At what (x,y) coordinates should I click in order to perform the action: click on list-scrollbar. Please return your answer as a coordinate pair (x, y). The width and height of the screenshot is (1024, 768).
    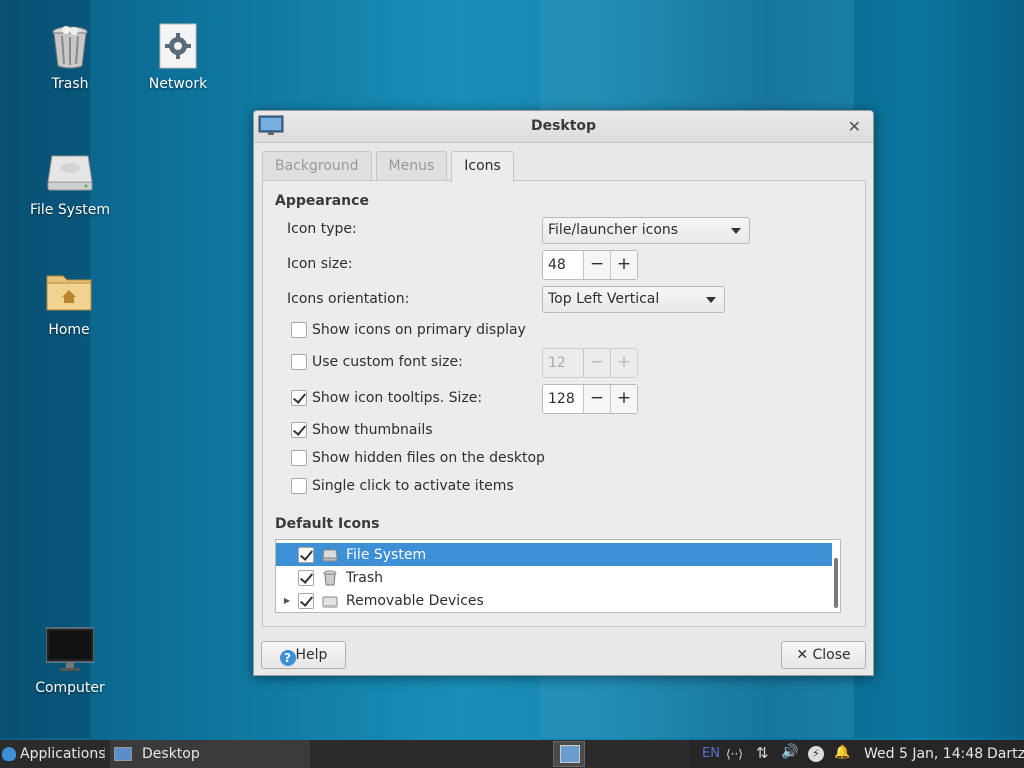
    Looking at the image, I should click on (836, 583).